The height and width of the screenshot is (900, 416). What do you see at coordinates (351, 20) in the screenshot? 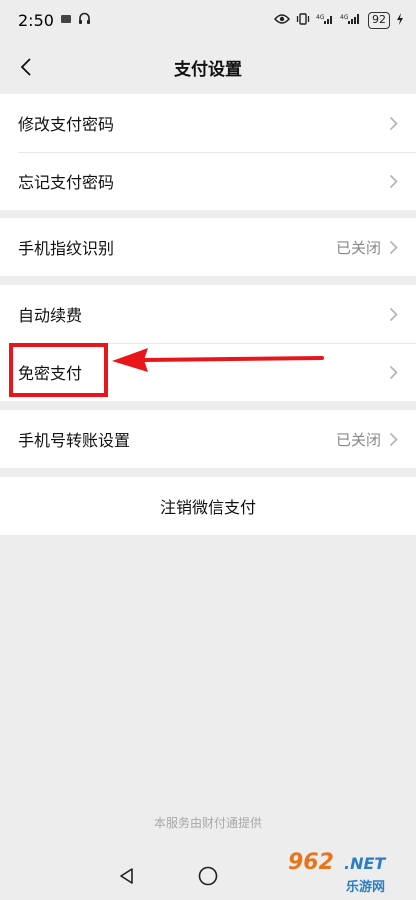
I see `signal-4g-2-icon: 4G` at bounding box center [351, 20].